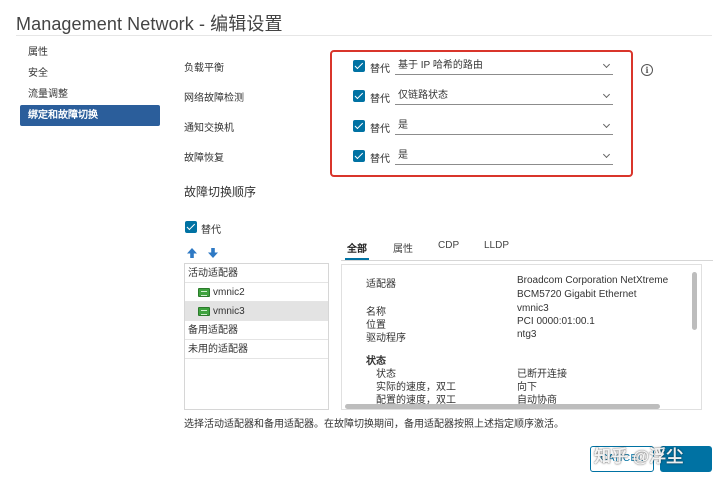  What do you see at coordinates (593, 280) in the screenshot?
I see `adapter-value-line1: Broadcom Corporation NetXtreme` at bounding box center [593, 280].